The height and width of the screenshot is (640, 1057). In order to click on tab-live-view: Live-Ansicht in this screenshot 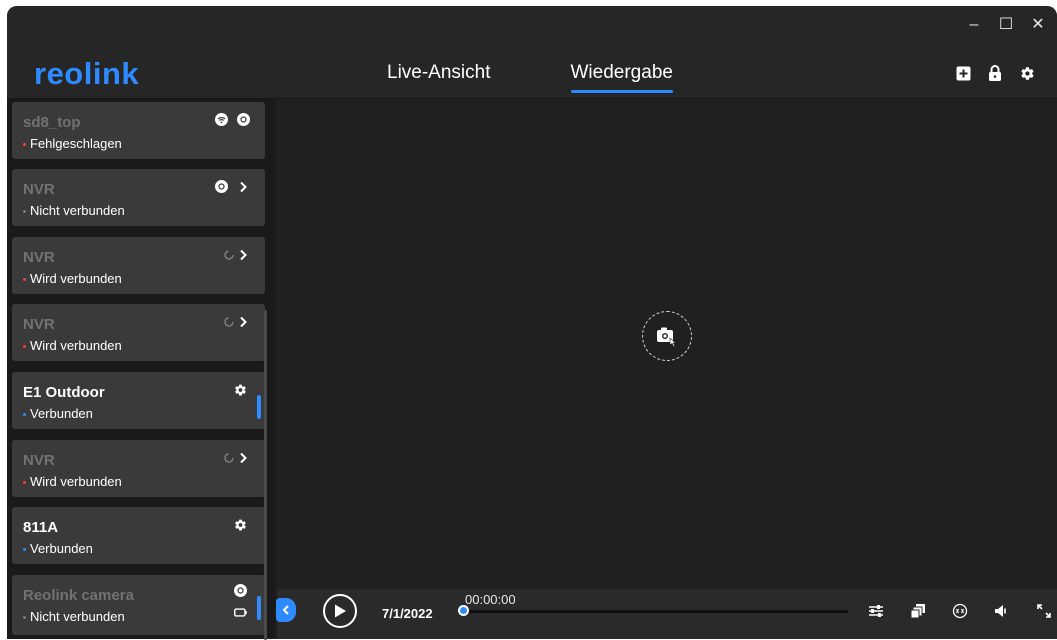, I will do `click(439, 73)`.